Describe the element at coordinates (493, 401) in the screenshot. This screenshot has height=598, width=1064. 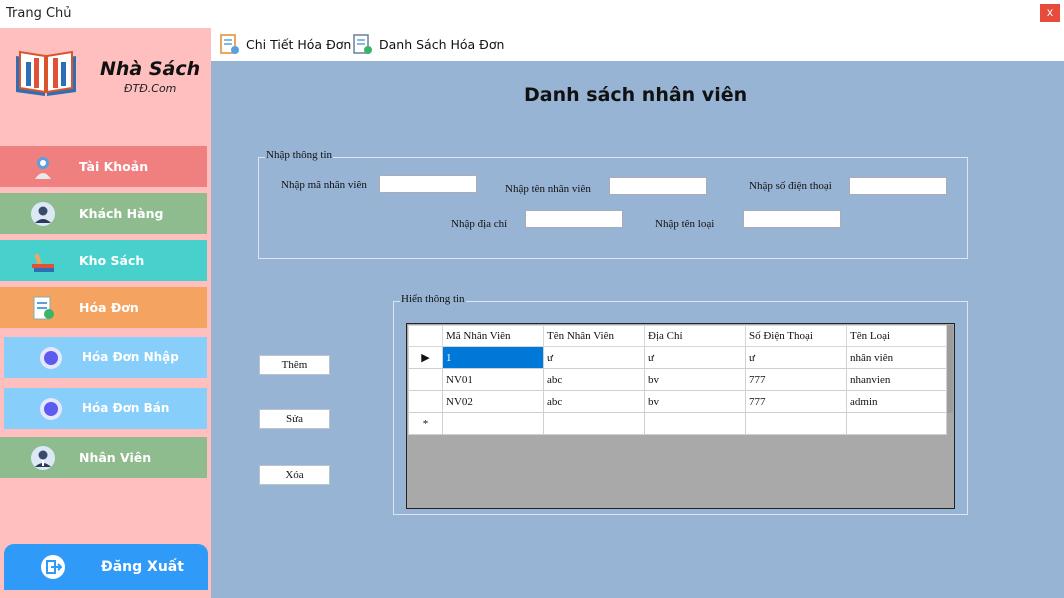
I see `table-cell: NV02` at that location.